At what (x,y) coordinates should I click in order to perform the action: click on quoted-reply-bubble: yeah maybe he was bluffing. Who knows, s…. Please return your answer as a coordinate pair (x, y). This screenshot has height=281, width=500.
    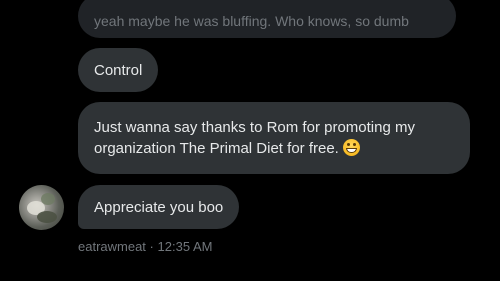
    Looking at the image, I should click on (267, 19).